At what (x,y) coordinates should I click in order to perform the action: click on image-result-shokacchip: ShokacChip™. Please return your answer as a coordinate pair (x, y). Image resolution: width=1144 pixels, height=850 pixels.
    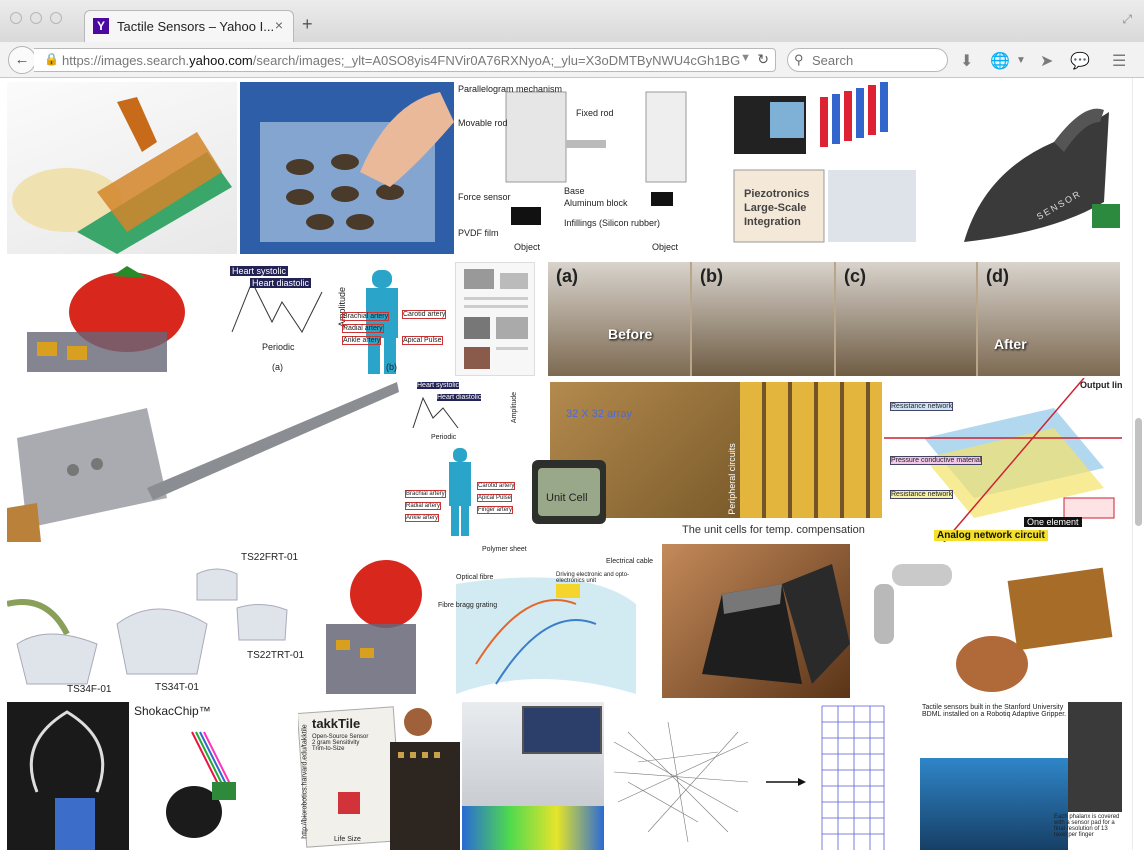
    Looking at the image, I should click on (210, 776).